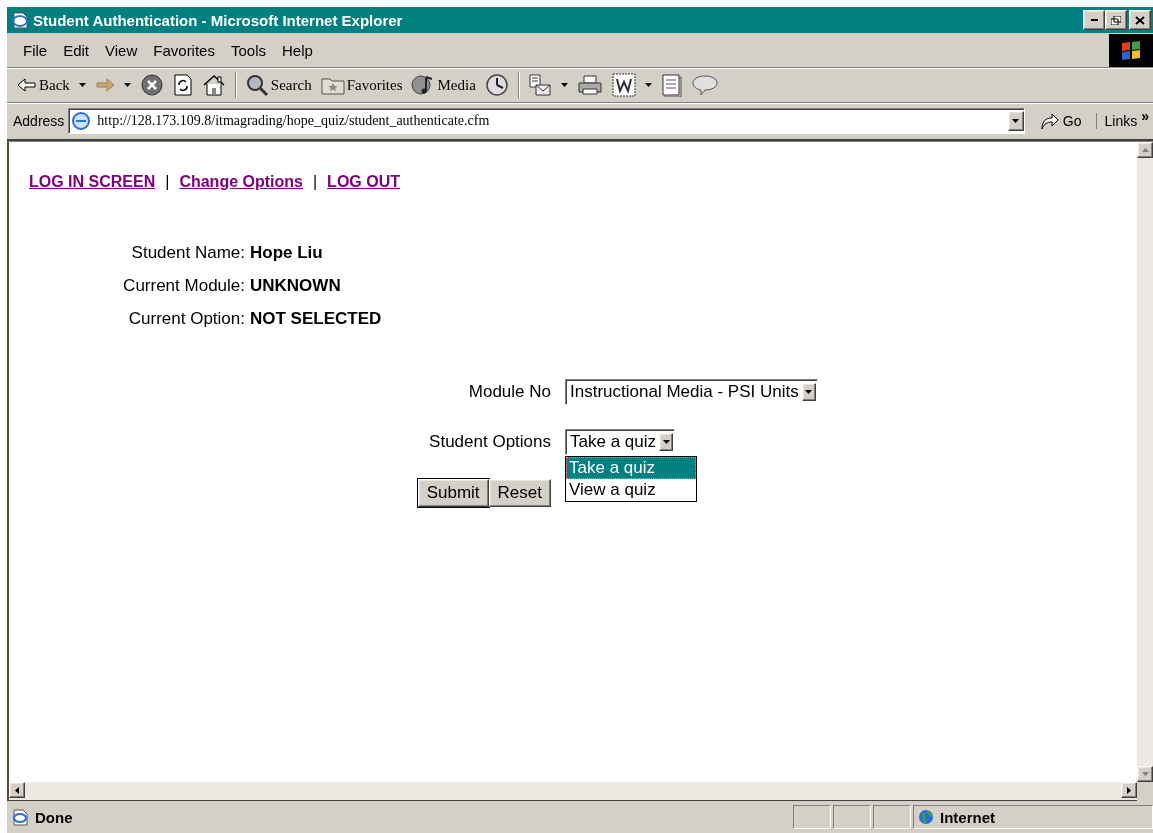 This screenshot has width=1153, height=833. What do you see at coordinates (332, 85) in the screenshot?
I see `folder-star-icon` at bounding box center [332, 85].